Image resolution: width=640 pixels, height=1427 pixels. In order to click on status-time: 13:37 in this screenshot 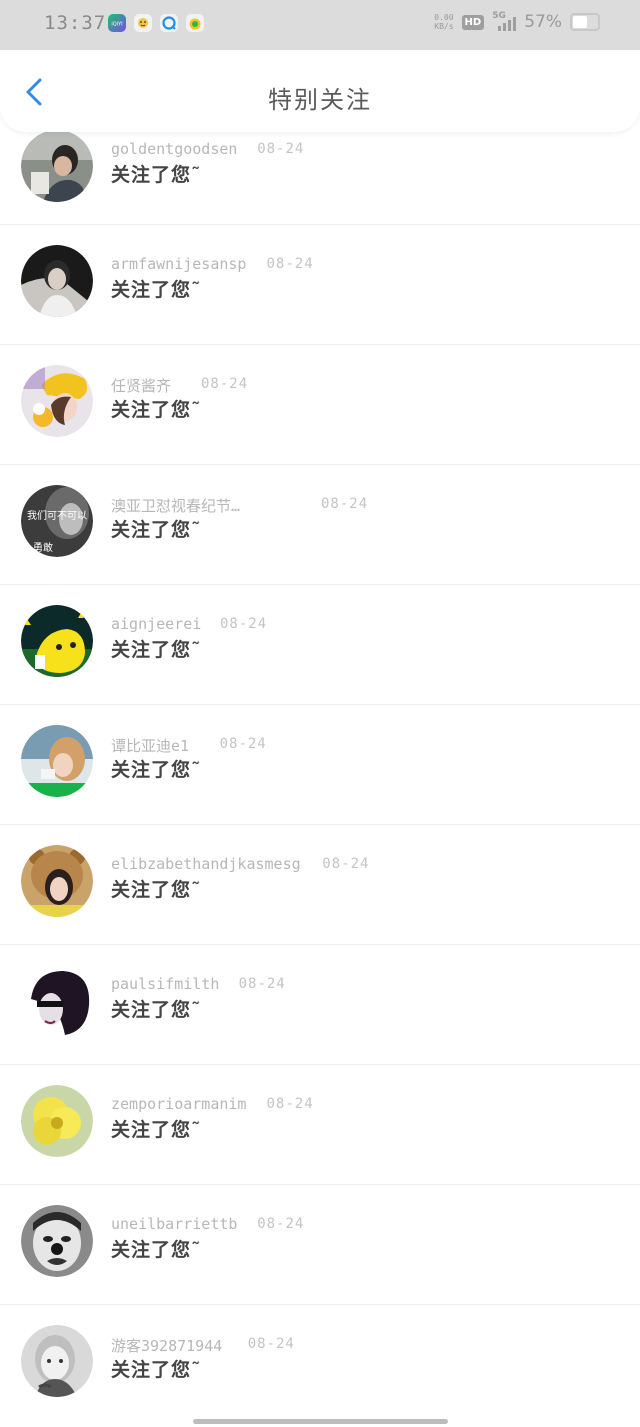, I will do `click(75, 23)`.